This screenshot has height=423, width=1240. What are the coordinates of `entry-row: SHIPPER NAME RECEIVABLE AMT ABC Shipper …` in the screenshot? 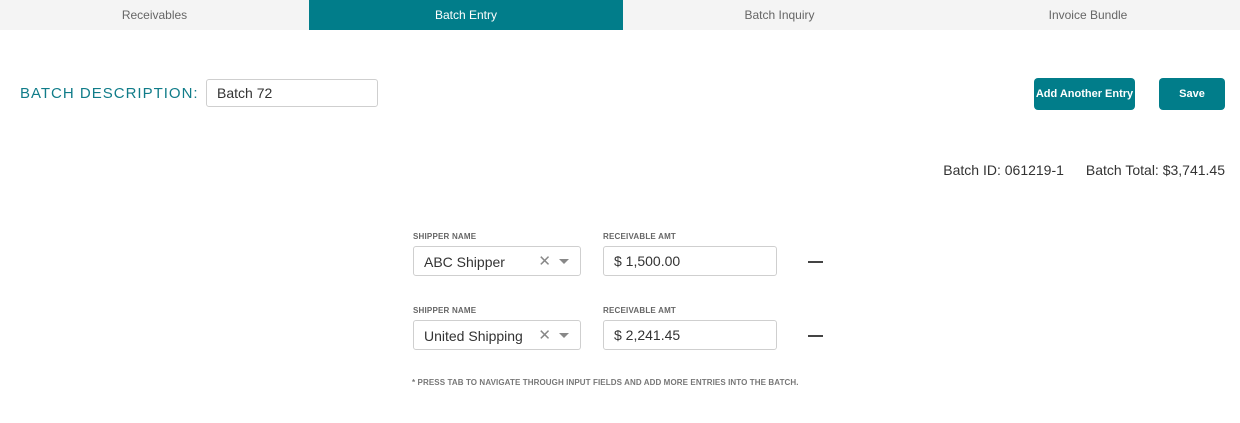 It's located at (627, 263).